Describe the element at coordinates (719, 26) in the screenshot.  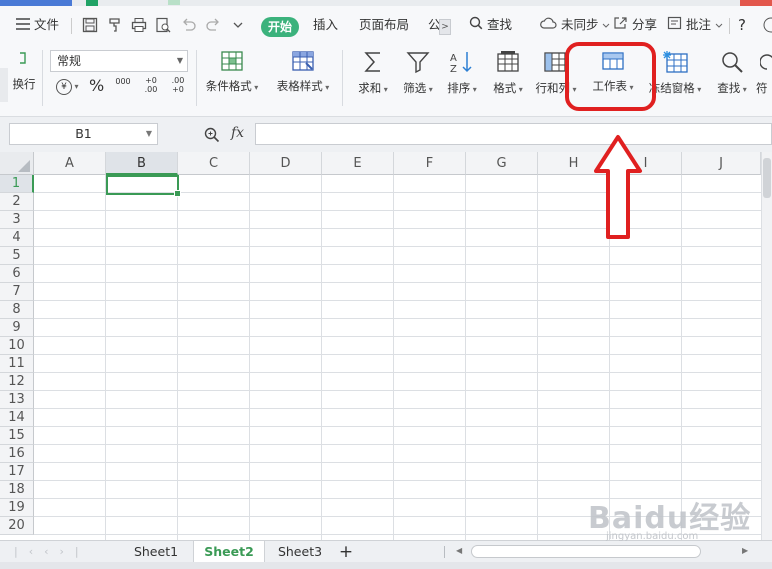
I see `chevron-down-icon` at that location.